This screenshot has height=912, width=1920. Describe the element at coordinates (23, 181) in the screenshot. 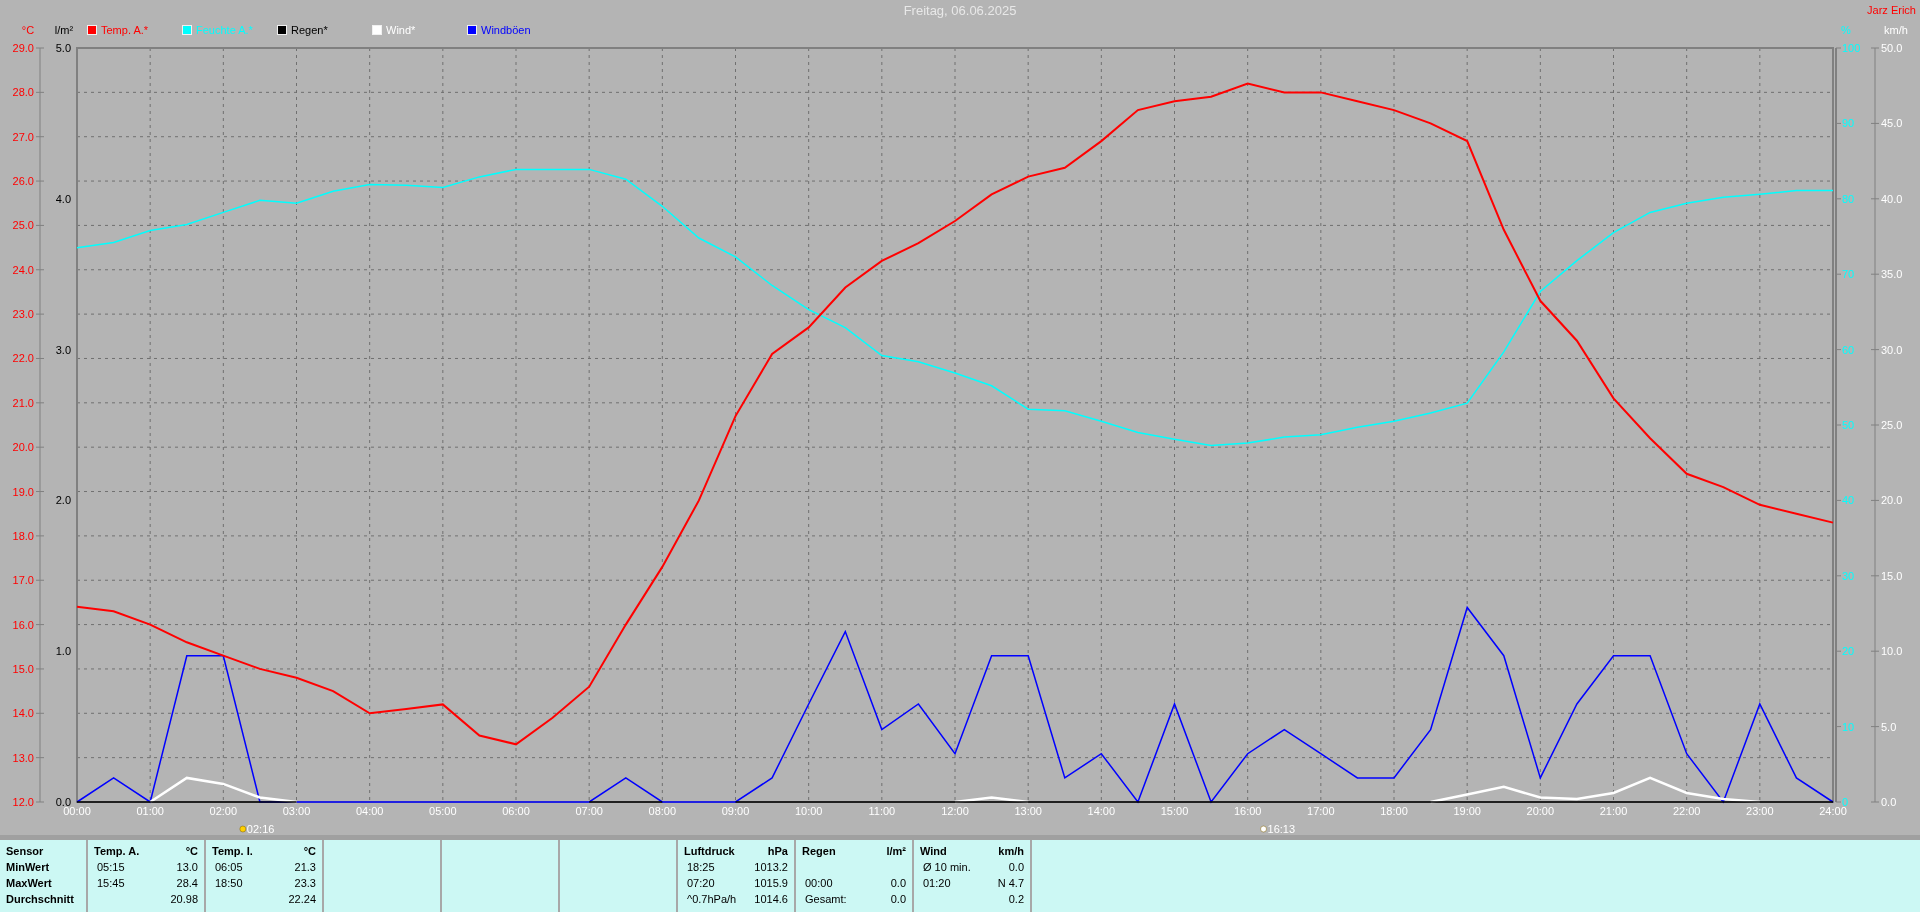

I see `axis-label: 26.0` at that location.